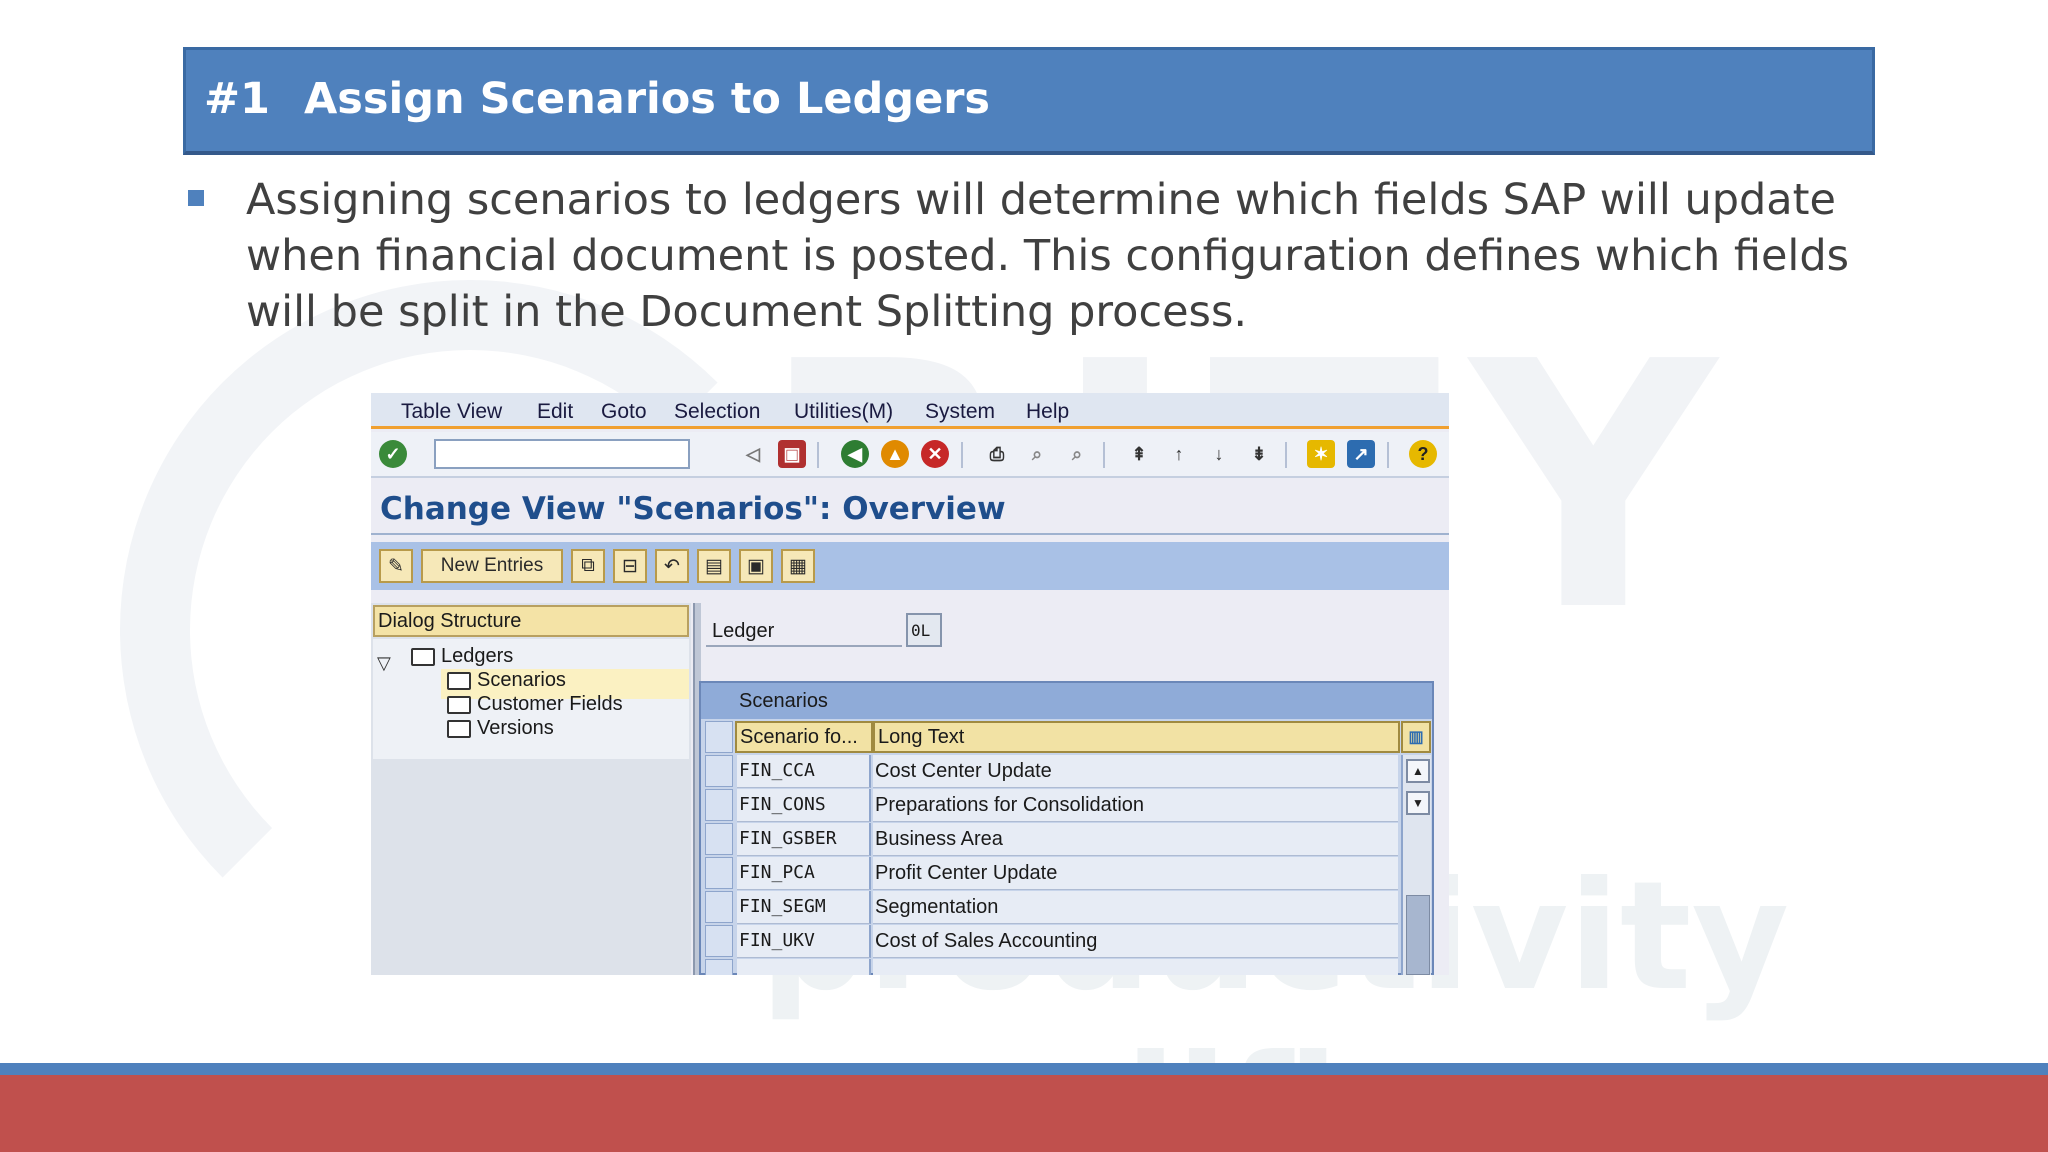 The height and width of the screenshot is (1152, 2048). What do you see at coordinates (1361, 454) in the screenshot?
I see `shortcut-icon: ↗` at bounding box center [1361, 454].